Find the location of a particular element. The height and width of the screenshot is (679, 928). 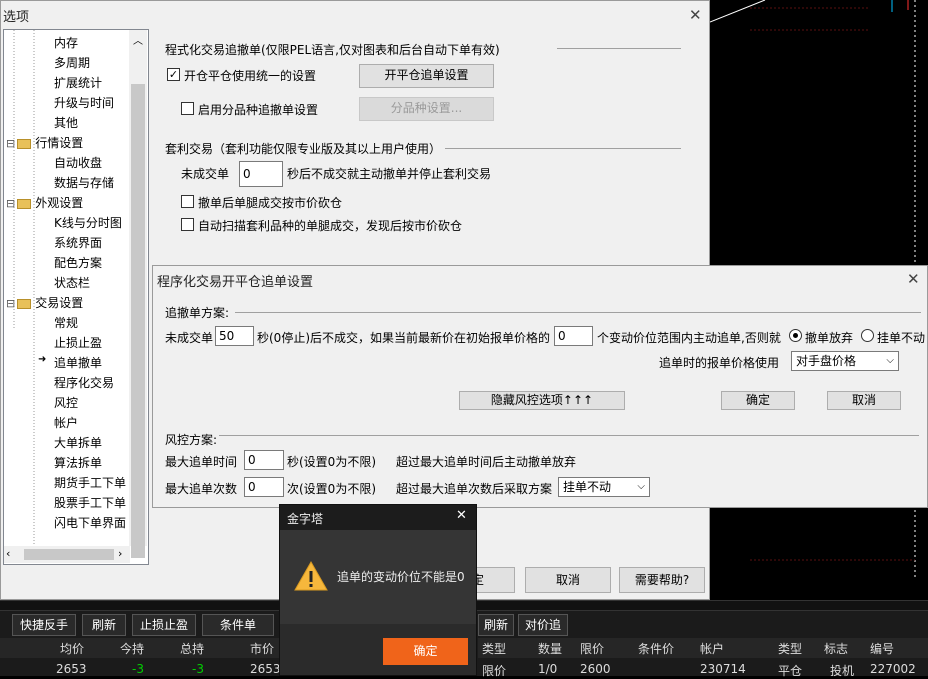

cancel-leg-checkbox is located at coordinates (187, 201).